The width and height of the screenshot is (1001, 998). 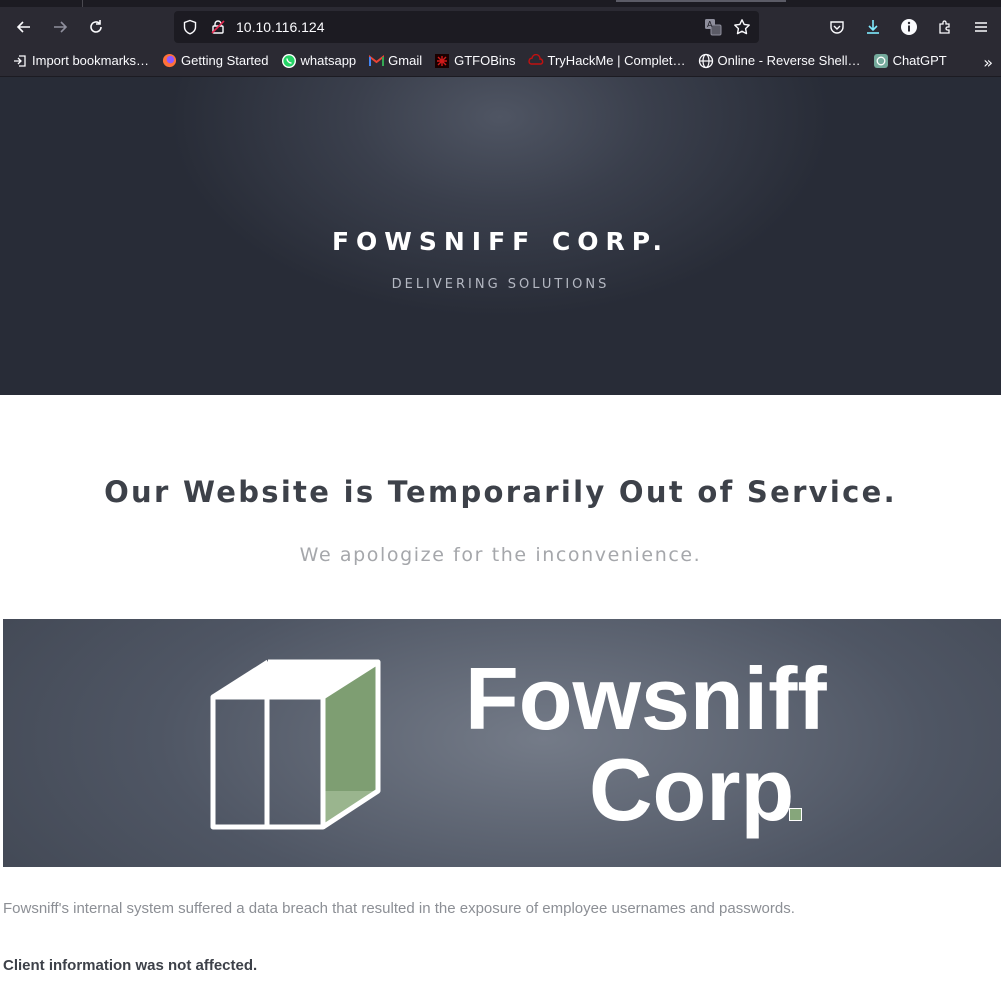 What do you see at coordinates (919, 60) in the screenshot?
I see `bookmark-label: ChatGPT` at bounding box center [919, 60].